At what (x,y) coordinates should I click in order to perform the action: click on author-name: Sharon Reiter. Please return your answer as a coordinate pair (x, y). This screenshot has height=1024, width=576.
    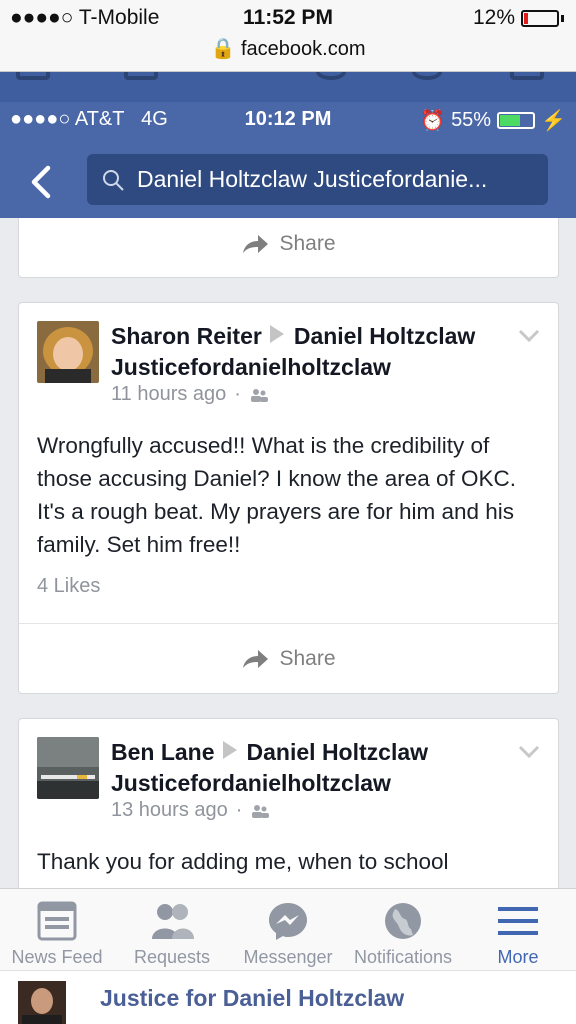
    Looking at the image, I should click on (186, 336).